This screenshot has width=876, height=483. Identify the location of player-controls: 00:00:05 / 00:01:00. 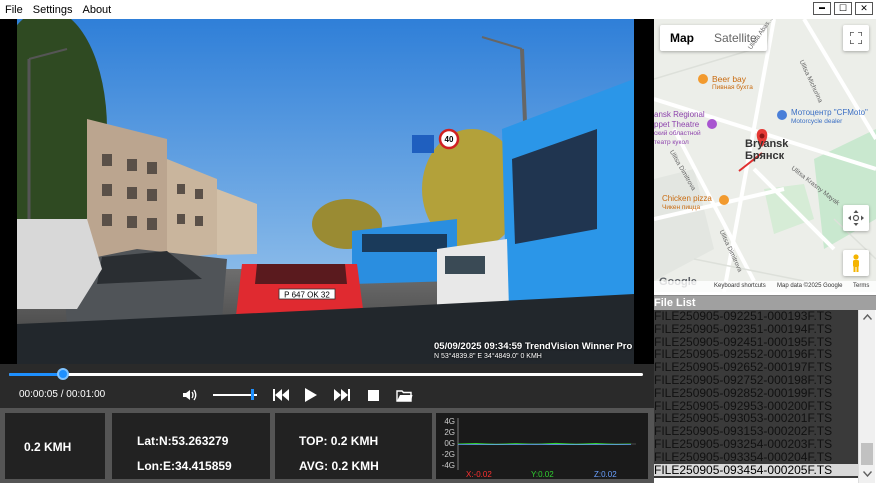
(327, 386).